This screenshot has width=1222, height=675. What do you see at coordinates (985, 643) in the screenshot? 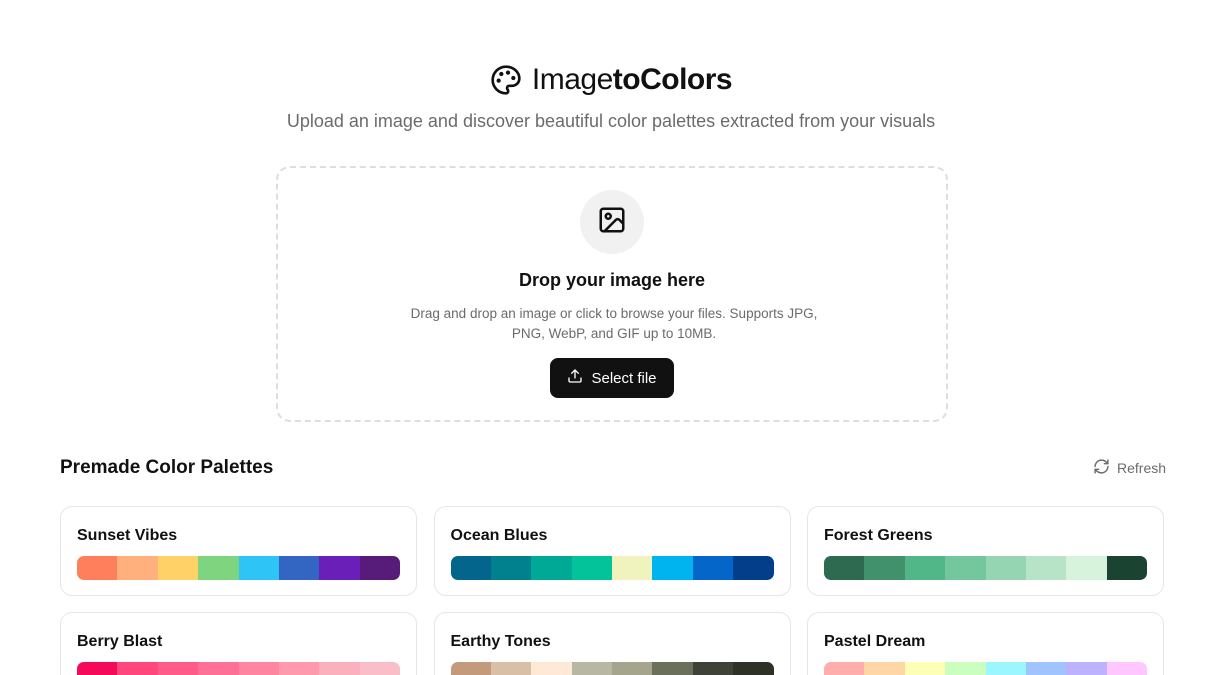
I see `palette-card: Pastel Dream` at bounding box center [985, 643].